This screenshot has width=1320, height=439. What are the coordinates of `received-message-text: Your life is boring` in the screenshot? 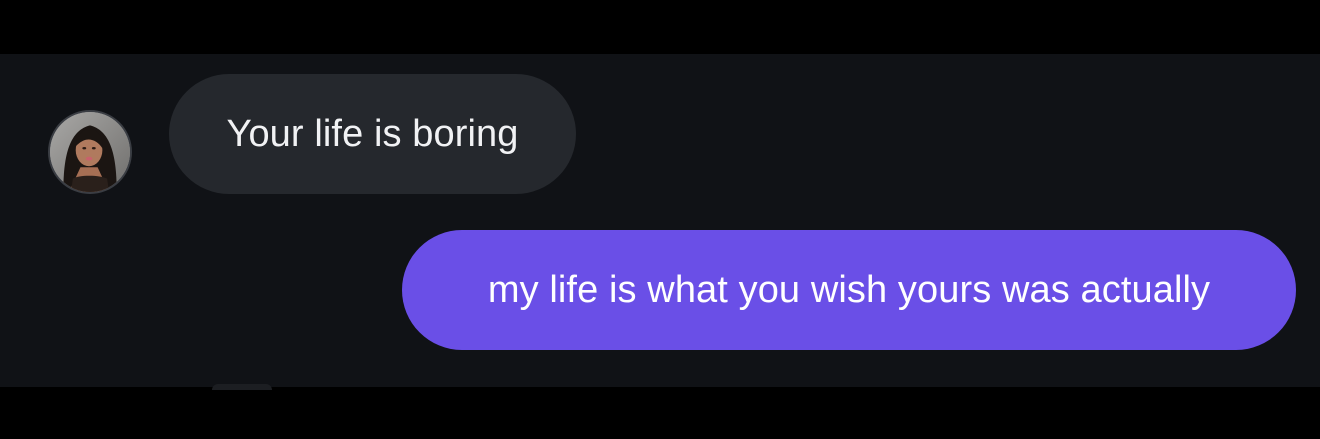 It's located at (372, 134).